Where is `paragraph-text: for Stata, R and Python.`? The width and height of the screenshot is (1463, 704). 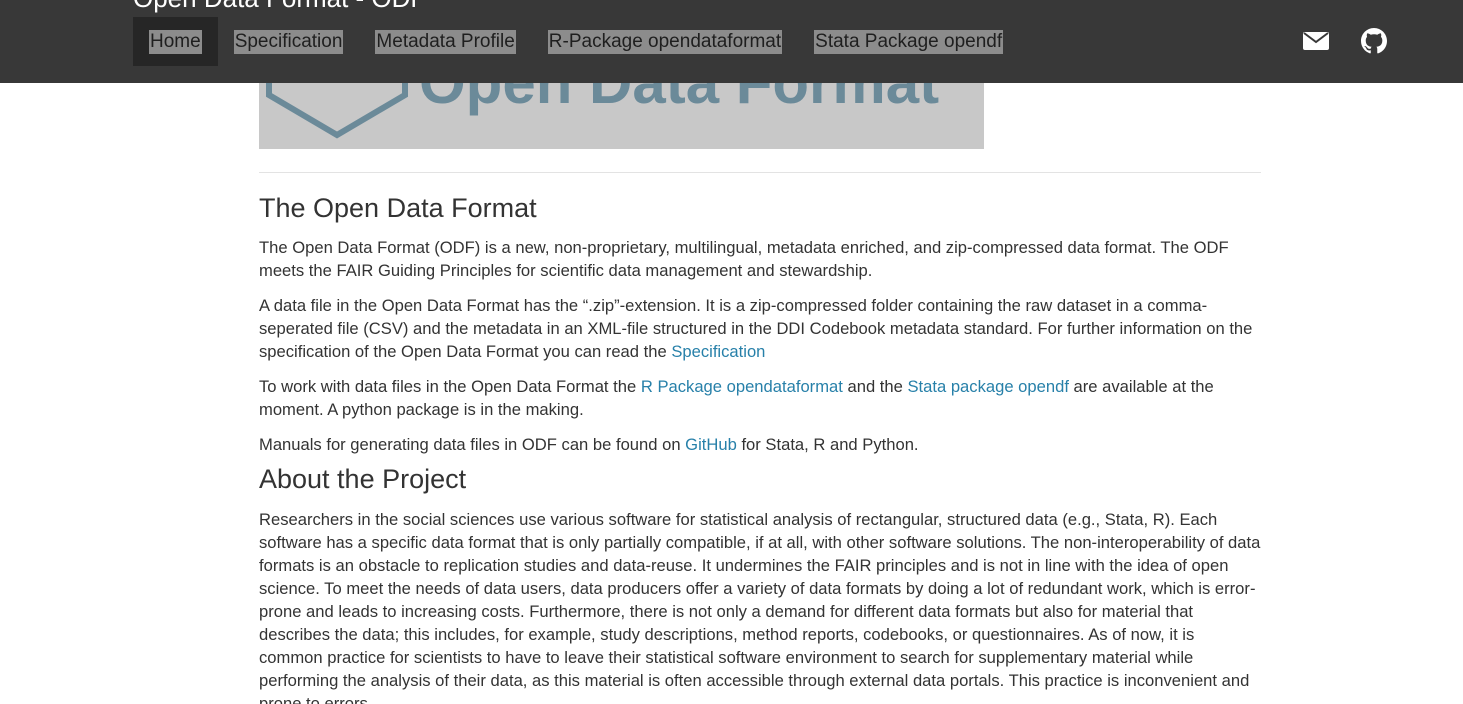 paragraph-text: for Stata, R and Python. is located at coordinates (827, 444).